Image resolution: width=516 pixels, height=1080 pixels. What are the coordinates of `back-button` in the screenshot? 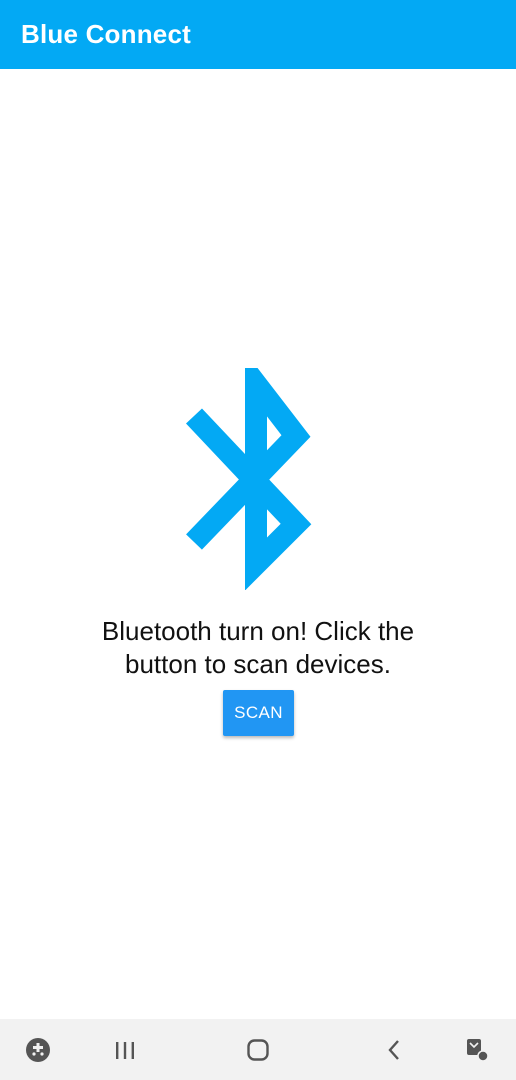 It's located at (394, 1049).